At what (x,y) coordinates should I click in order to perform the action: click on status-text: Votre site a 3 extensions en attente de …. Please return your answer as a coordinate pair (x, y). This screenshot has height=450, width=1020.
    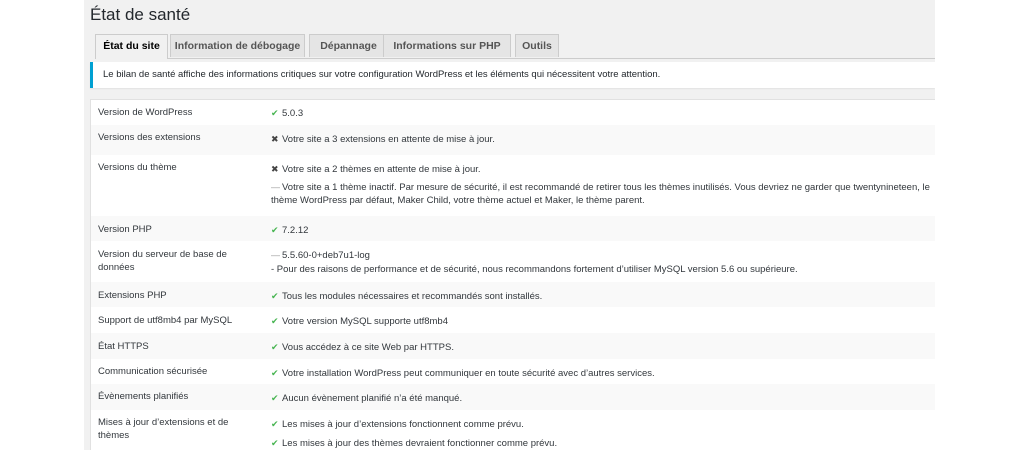
    Looking at the image, I should click on (388, 139).